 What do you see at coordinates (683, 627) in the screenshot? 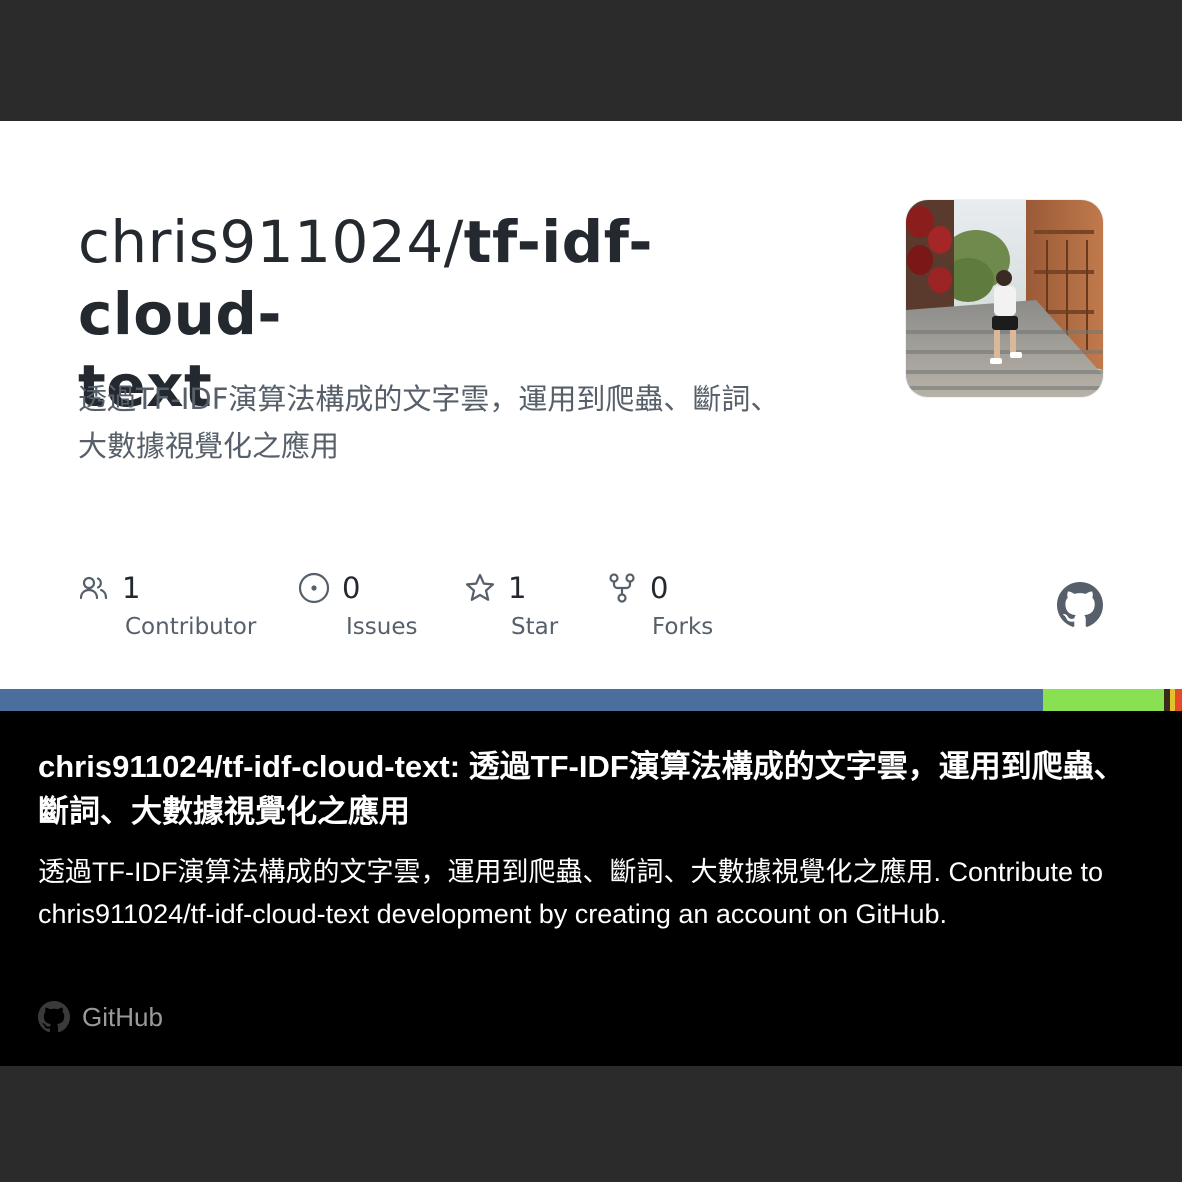
I see `fork-label: Forks` at bounding box center [683, 627].